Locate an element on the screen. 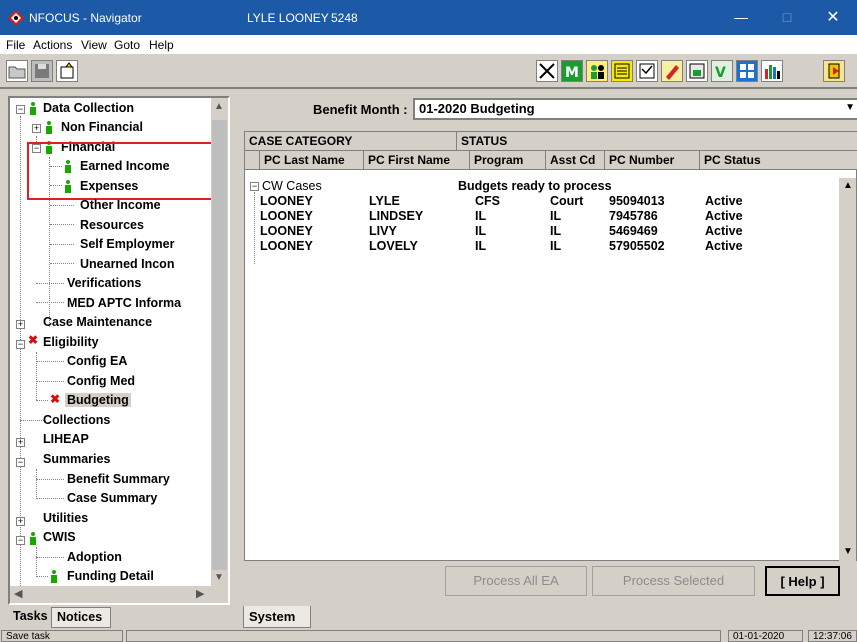 This screenshot has width=857, height=642. save-icon is located at coordinates (42, 71).